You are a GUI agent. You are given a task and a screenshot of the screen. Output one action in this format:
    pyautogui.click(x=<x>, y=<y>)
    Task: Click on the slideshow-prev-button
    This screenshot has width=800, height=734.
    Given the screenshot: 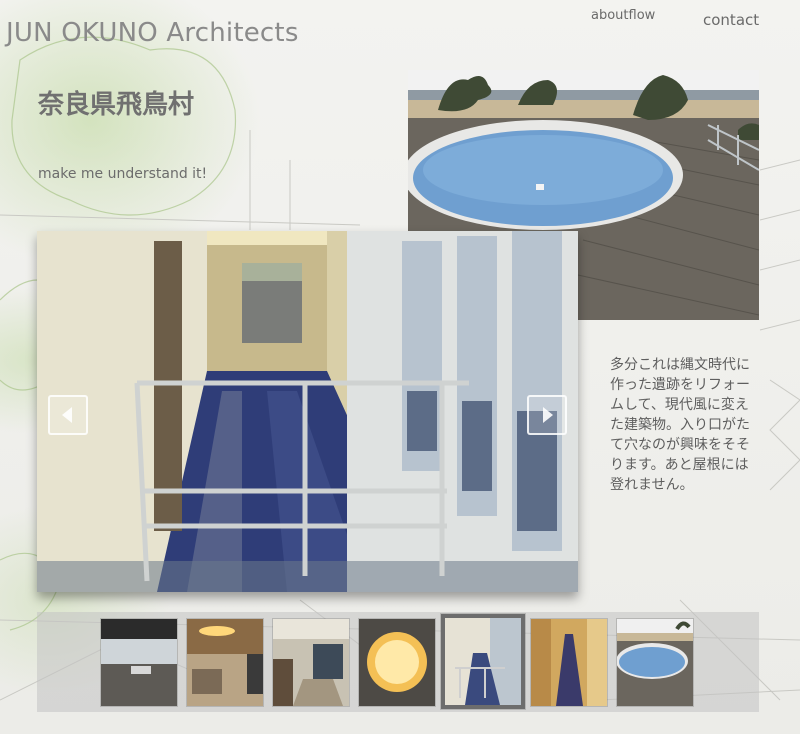 What is the action you would take?
    pyautogui.click(x=68, y=415)
    